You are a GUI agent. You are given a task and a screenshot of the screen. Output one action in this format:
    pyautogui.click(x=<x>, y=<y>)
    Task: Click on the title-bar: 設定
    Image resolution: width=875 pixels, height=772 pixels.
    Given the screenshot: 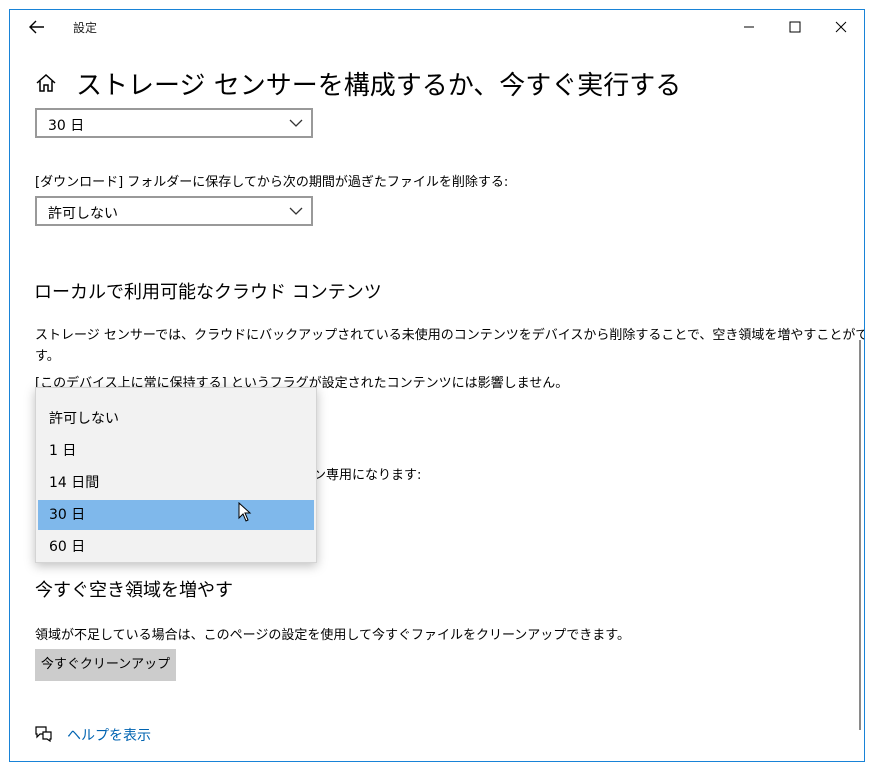 What is the action you would take?
    pyautogui.click(x=437, y=27)
    